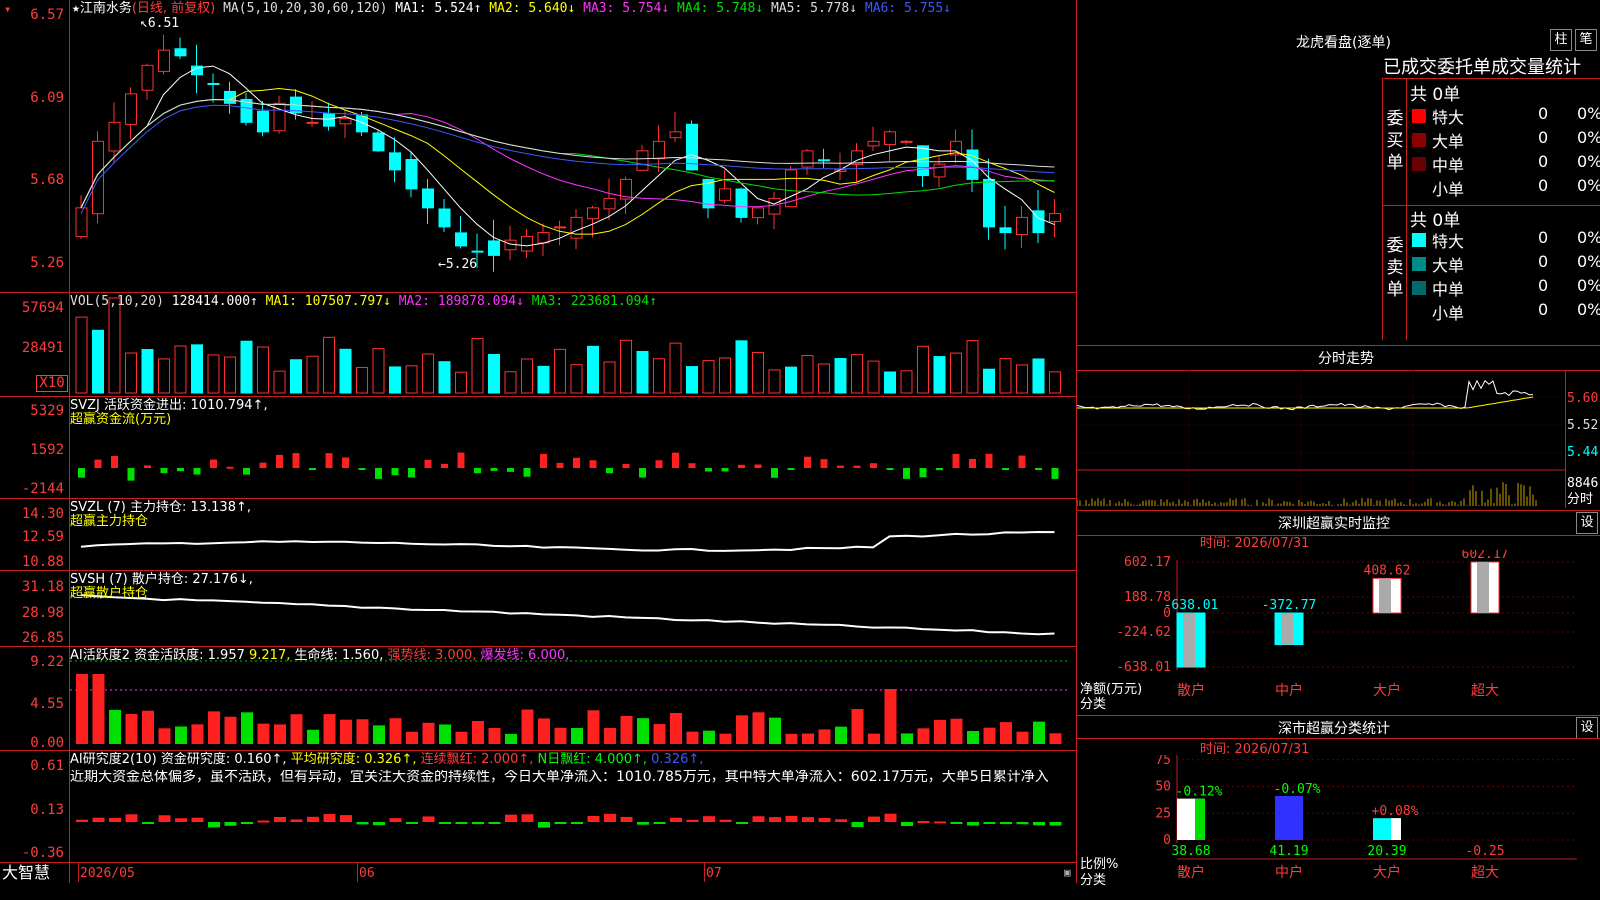 The image size is (1600, 900). What do you see at coordinates (76, 8) in the screenshot?
I see `star-icon: ★` at bounding box center [76, 8].